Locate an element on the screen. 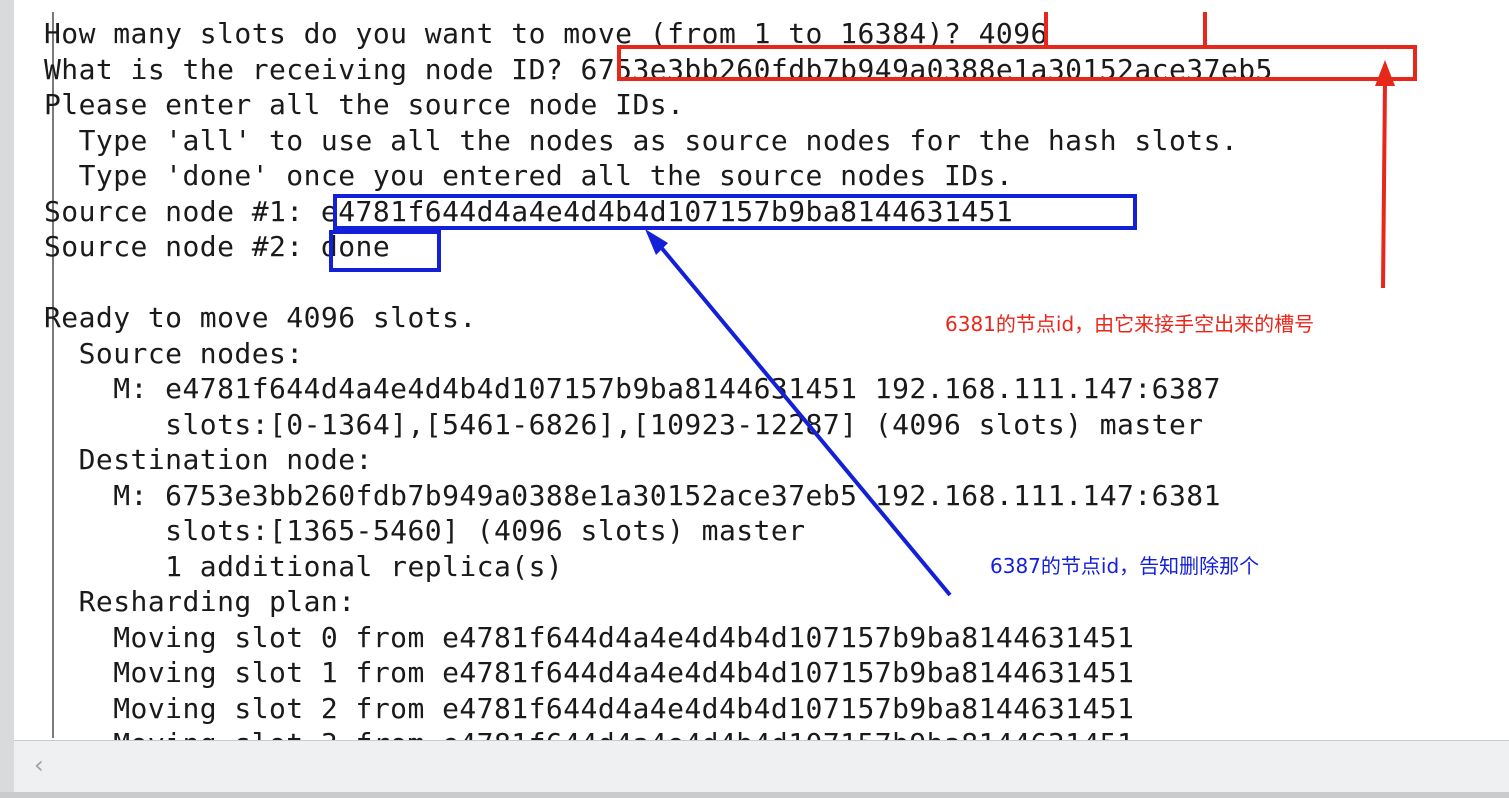  chevron-left-icon: ‹ is located at coordinates (39, 765).